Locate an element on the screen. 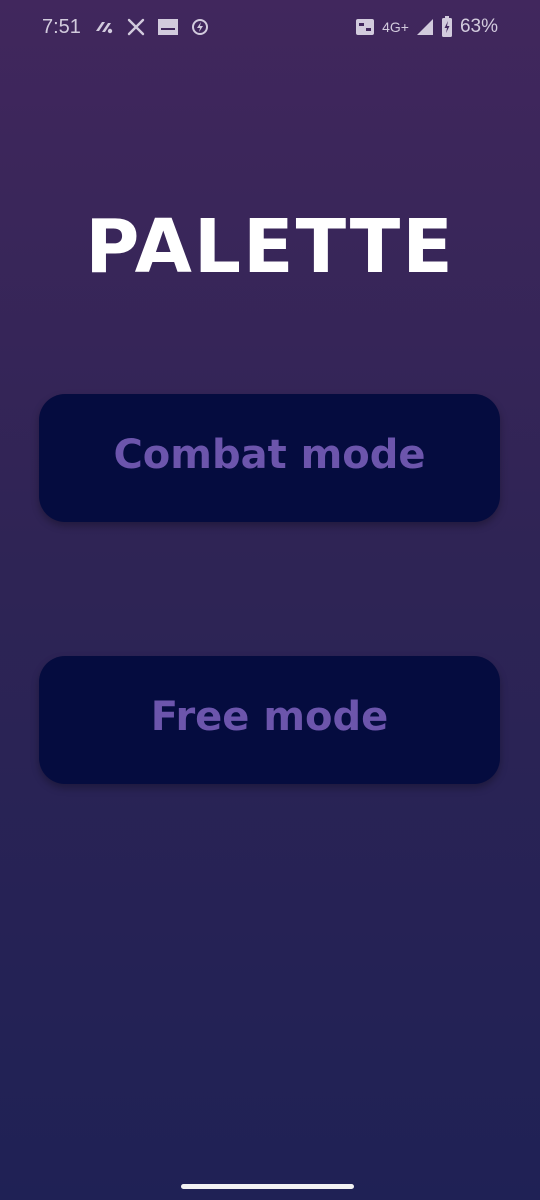 Image resolution: width=540 pixels, height=1200 pixels. gesture-navigation-handle is located at coordinates (267, 1186).